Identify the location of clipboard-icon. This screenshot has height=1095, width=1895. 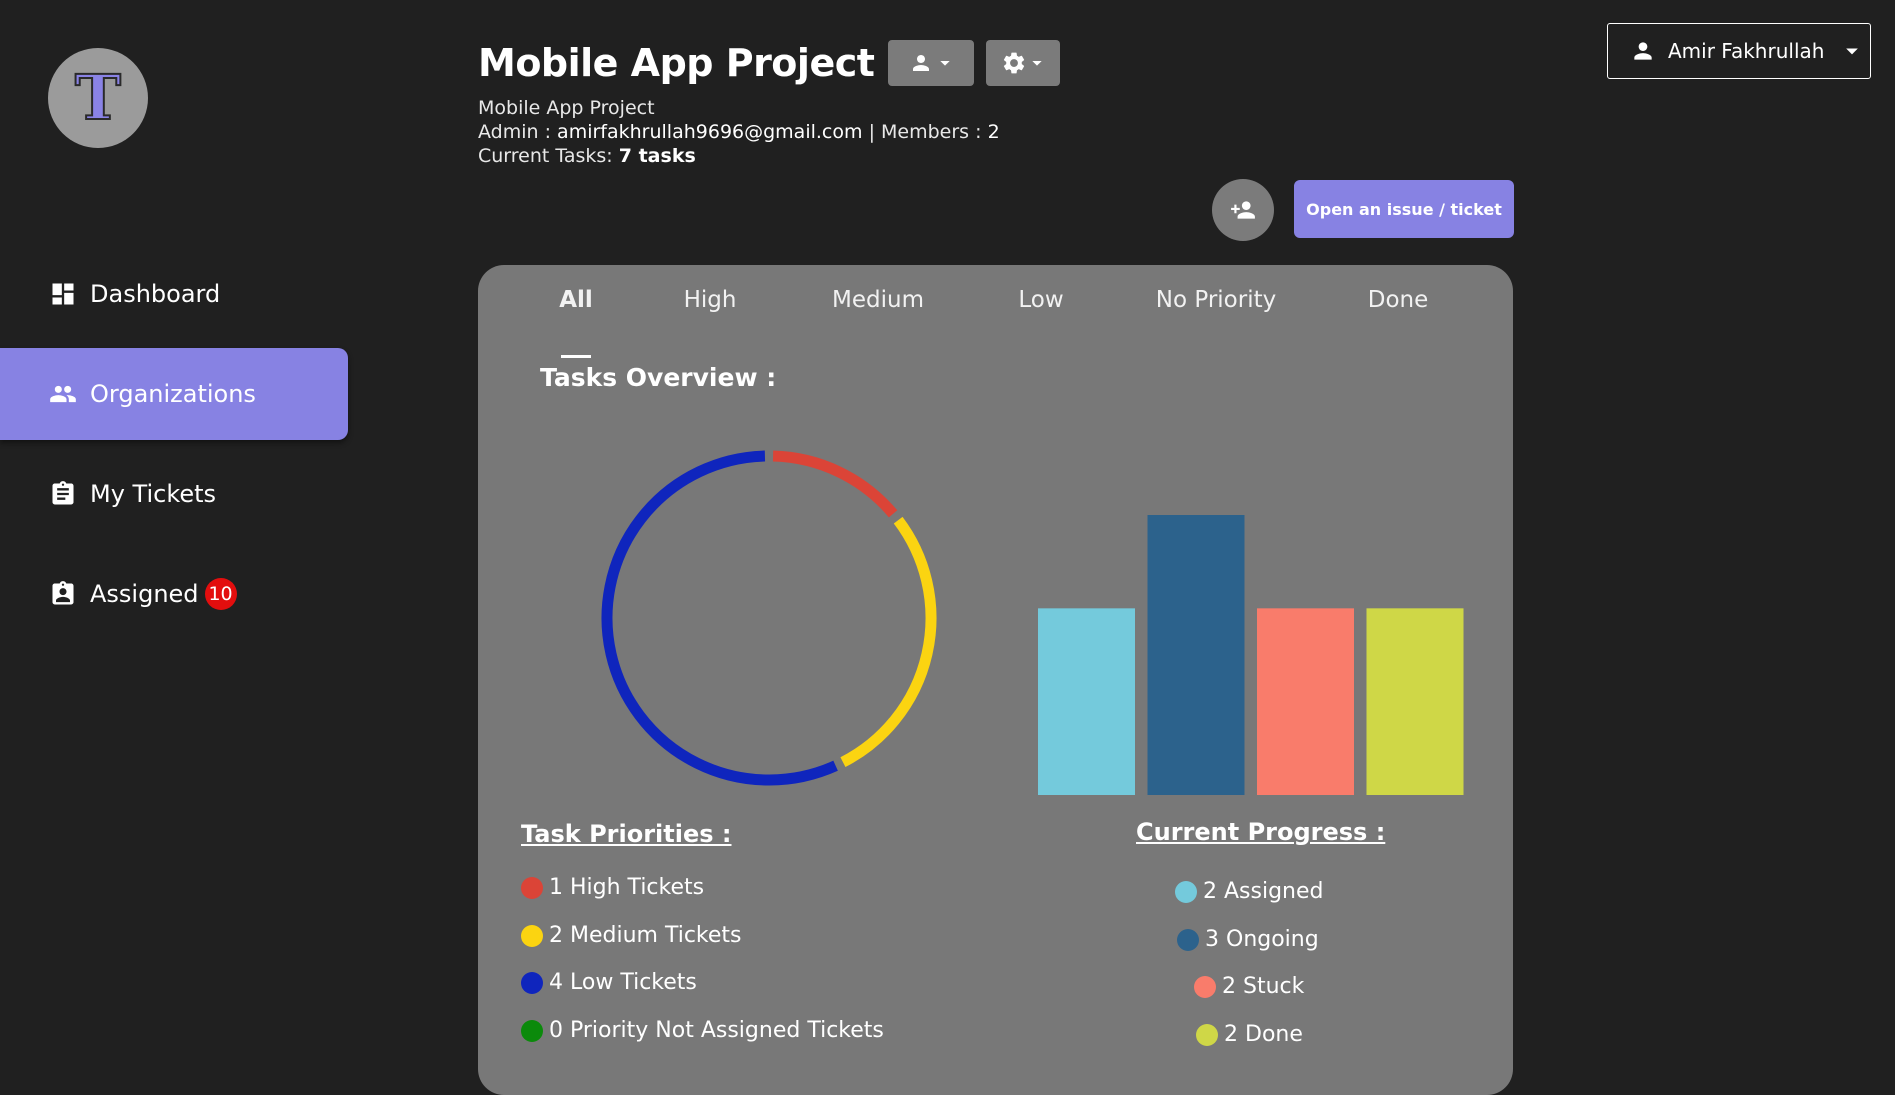
(63, 494).